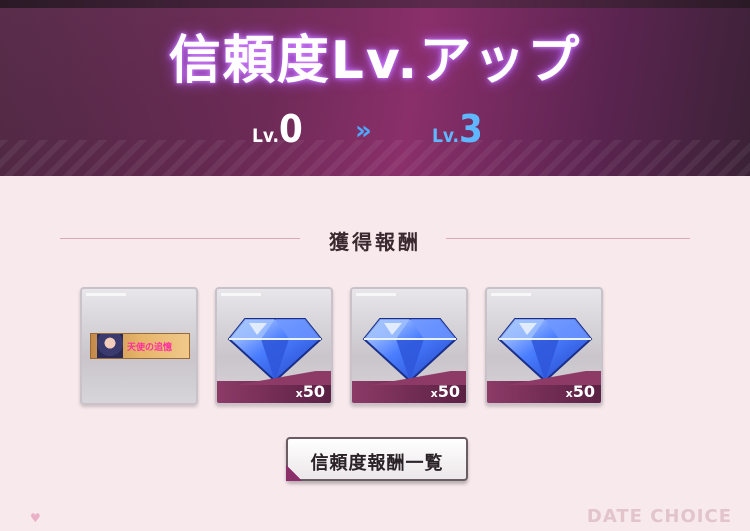 Image resolution: width=750 pixels, height=531 pixels. I want to click on level-to-prefix: Lv., so click(445, 136).